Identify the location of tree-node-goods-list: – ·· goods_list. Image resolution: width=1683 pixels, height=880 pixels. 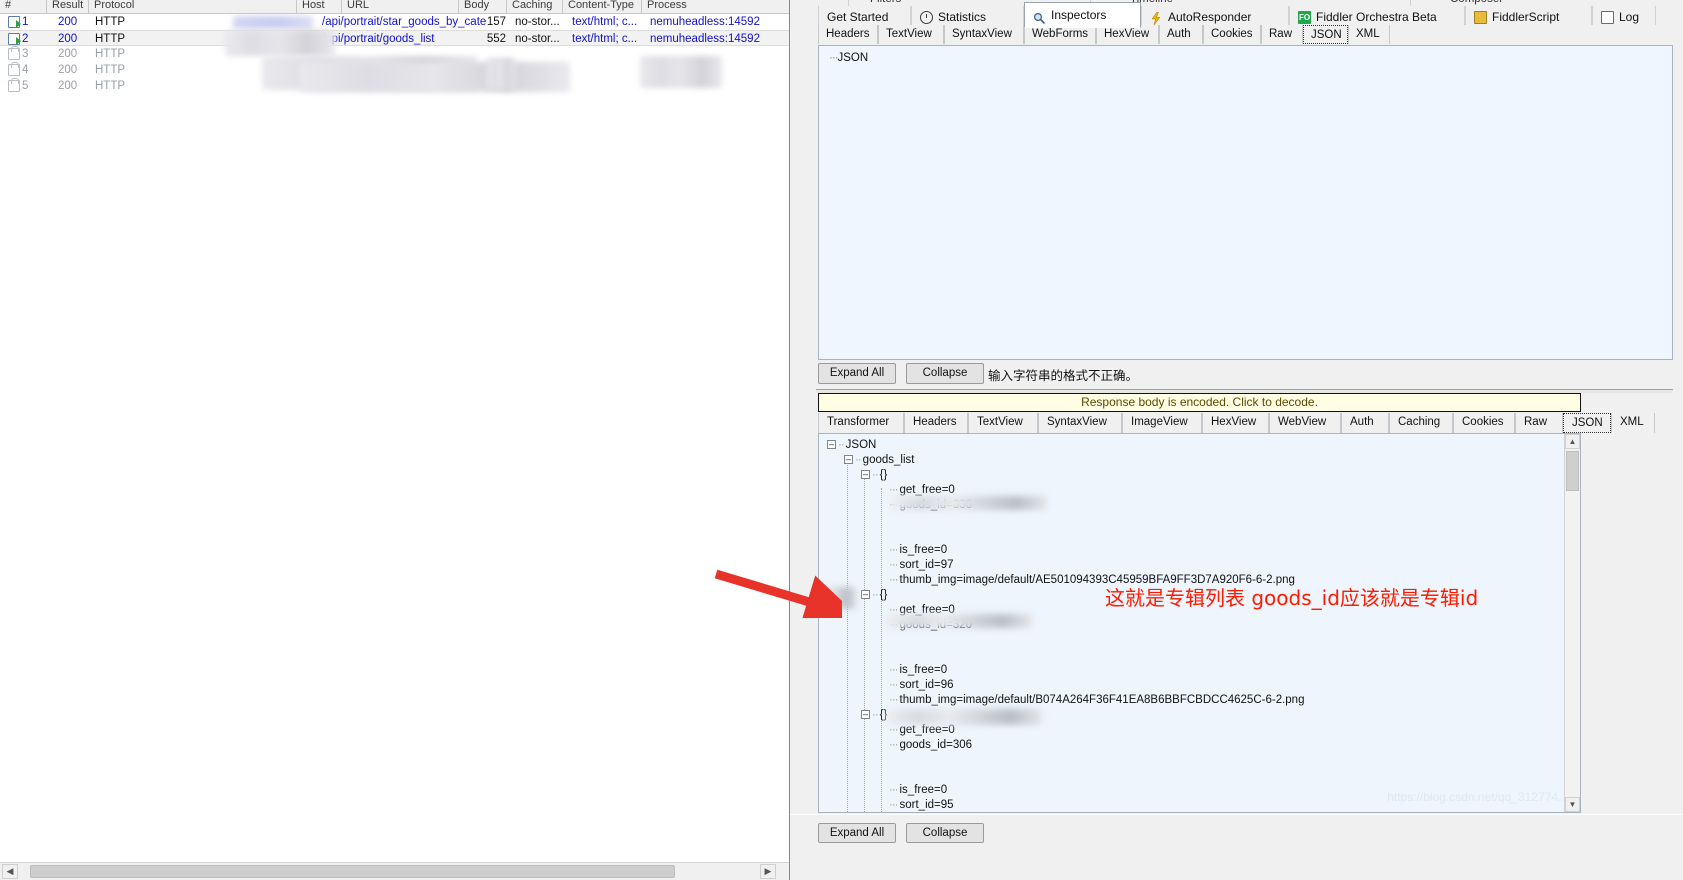
(1065, 460).